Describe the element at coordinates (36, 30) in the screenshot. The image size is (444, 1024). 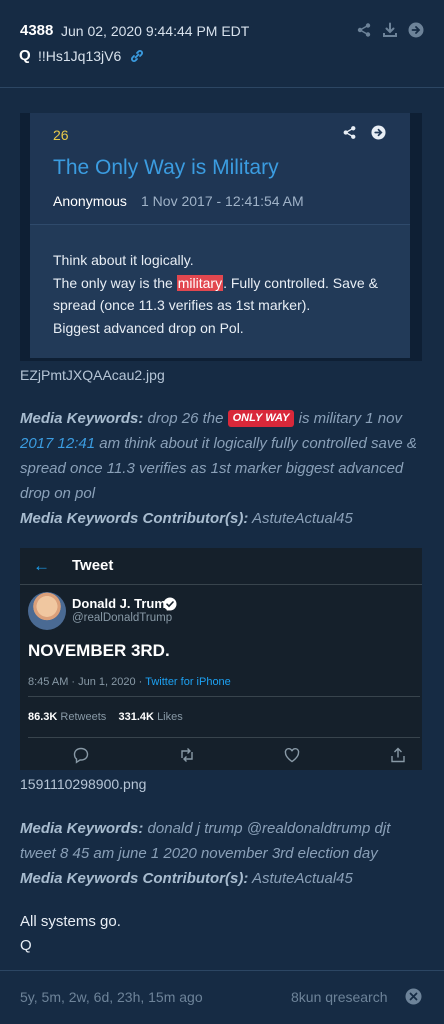
I see `post-number: 4388` at that location.